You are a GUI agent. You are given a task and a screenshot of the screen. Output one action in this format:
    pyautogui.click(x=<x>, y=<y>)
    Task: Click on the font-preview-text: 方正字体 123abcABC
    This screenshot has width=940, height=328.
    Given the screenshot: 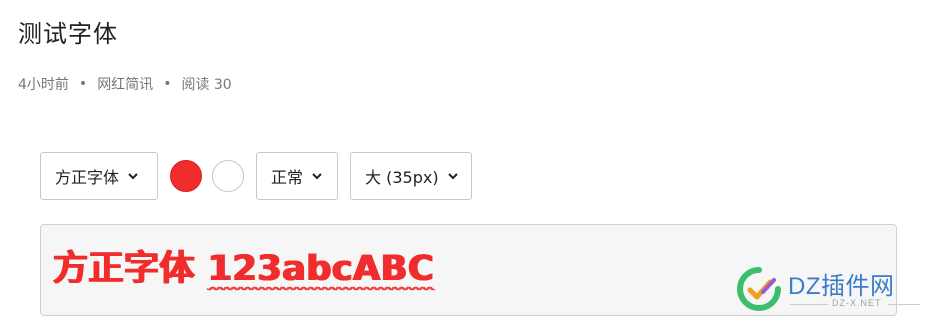 What is the action you would take?
    pyautogui.click(x=243, y=269)
    